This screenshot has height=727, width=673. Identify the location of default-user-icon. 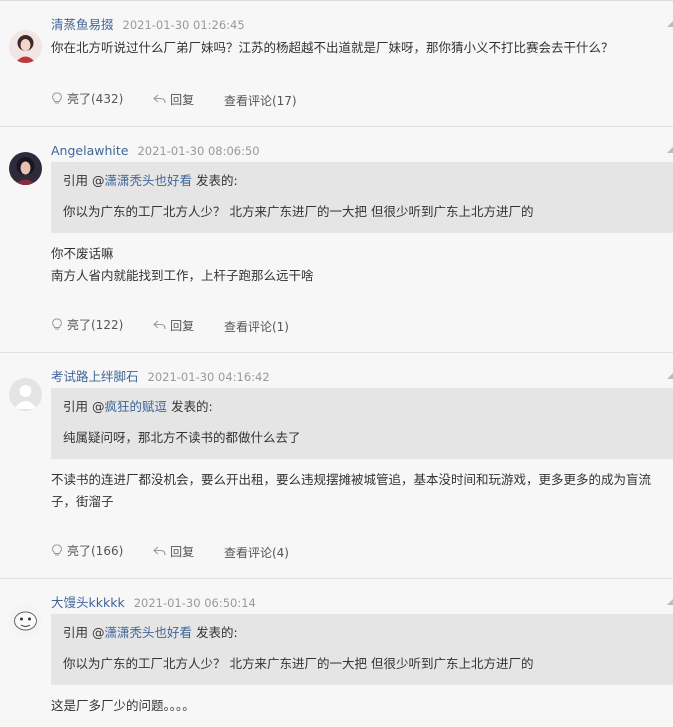
(25, 394).